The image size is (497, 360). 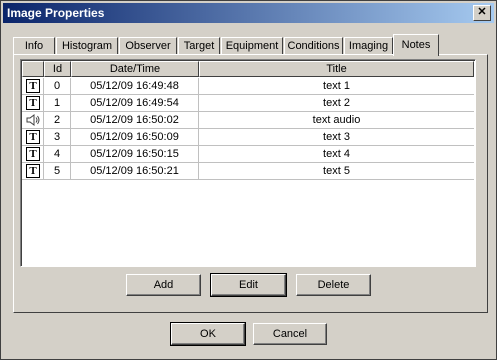 What do you see at coordinates (163, 285) in the screenshot?
I see `add-button: Add` at bounding box center [163, 285].